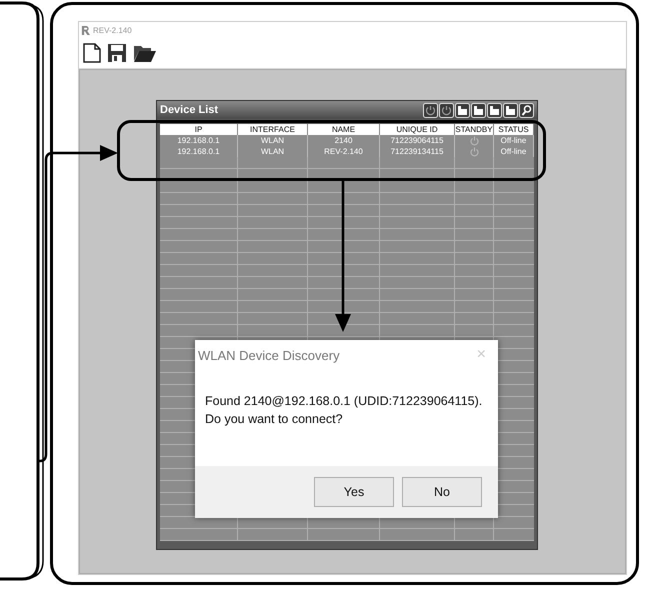  Describe the element at coordinates (354, 492) in the screenshot. I see `dialog-button: Yes` at that location.